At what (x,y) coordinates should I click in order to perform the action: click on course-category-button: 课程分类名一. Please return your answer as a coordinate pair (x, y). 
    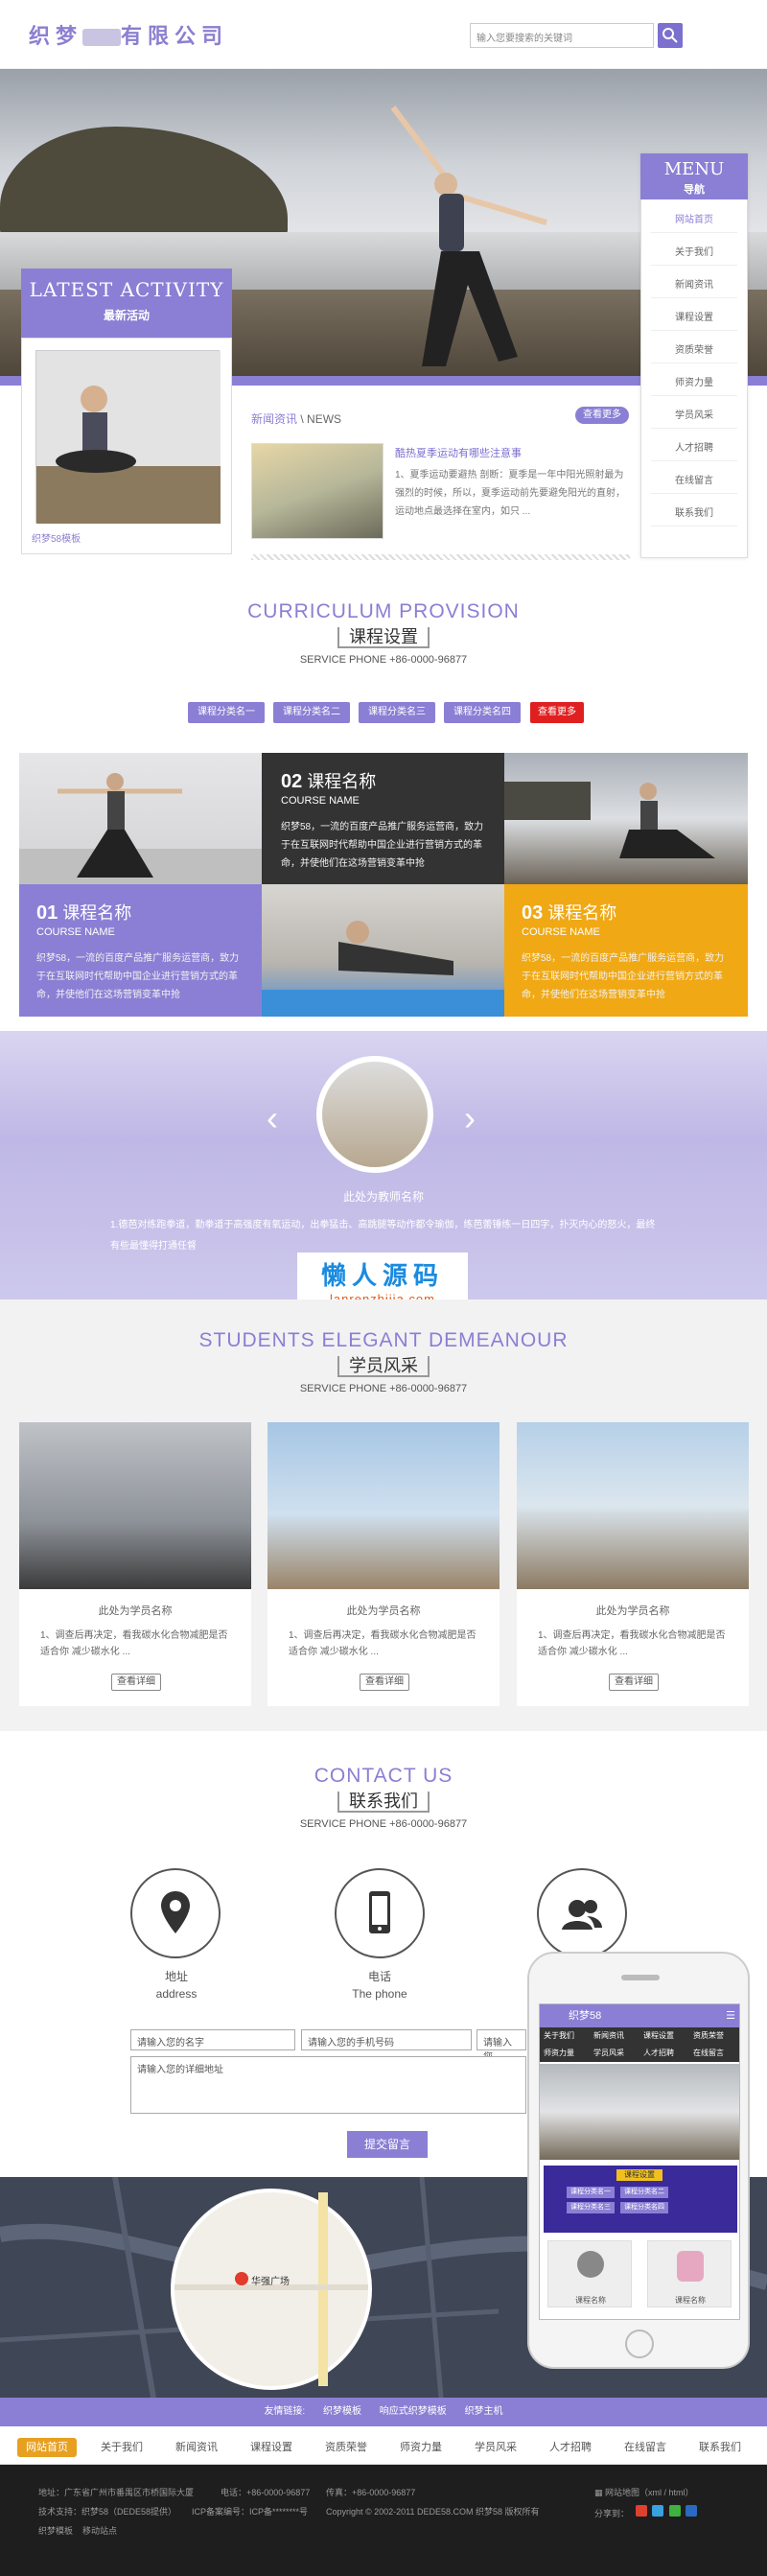
    Looking at the image, I should click on (226, 712).